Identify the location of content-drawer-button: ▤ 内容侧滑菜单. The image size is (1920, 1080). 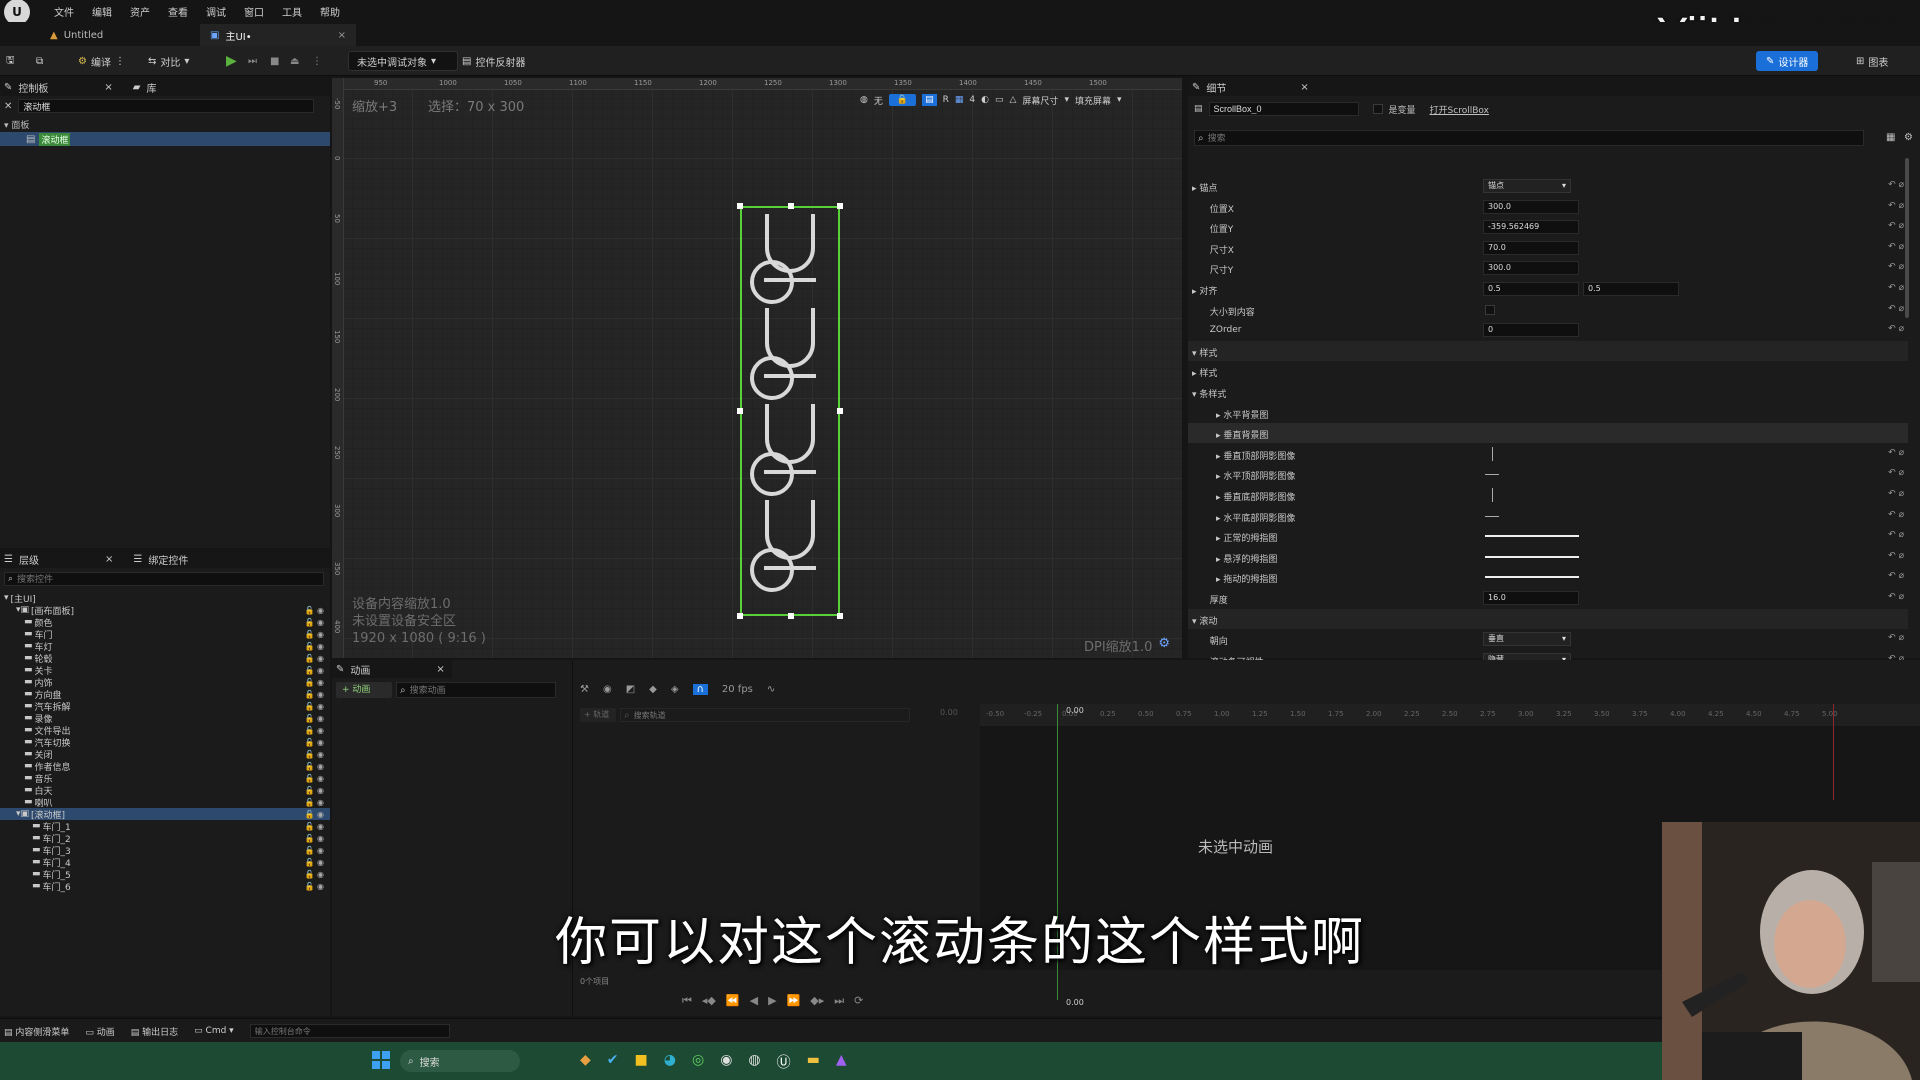
(36, 1031).